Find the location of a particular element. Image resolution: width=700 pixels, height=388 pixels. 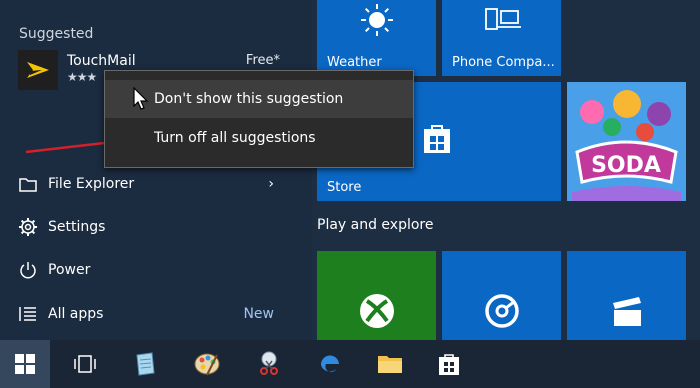

app-rating: ★★★ is located at coordinates (82, 77).